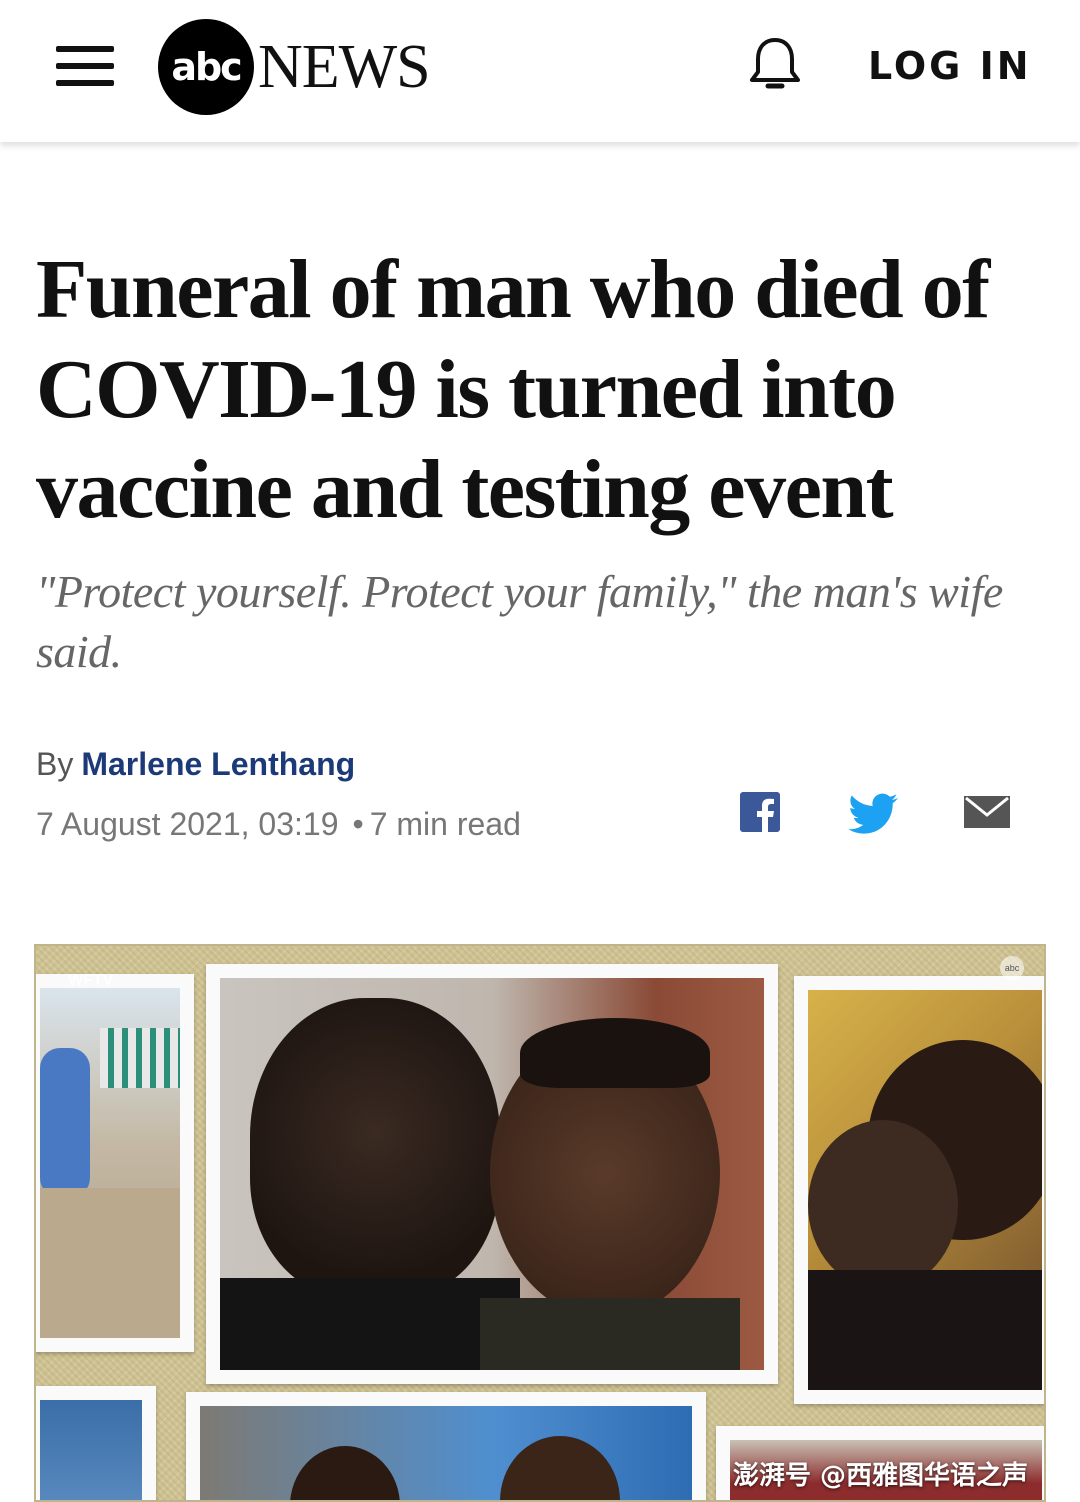 This screenshot has width=1080, height=1502. What do you see at coordinates (873, 813) in the screenshot?
I see `twitter-icon` at bounding box center [873, 813].